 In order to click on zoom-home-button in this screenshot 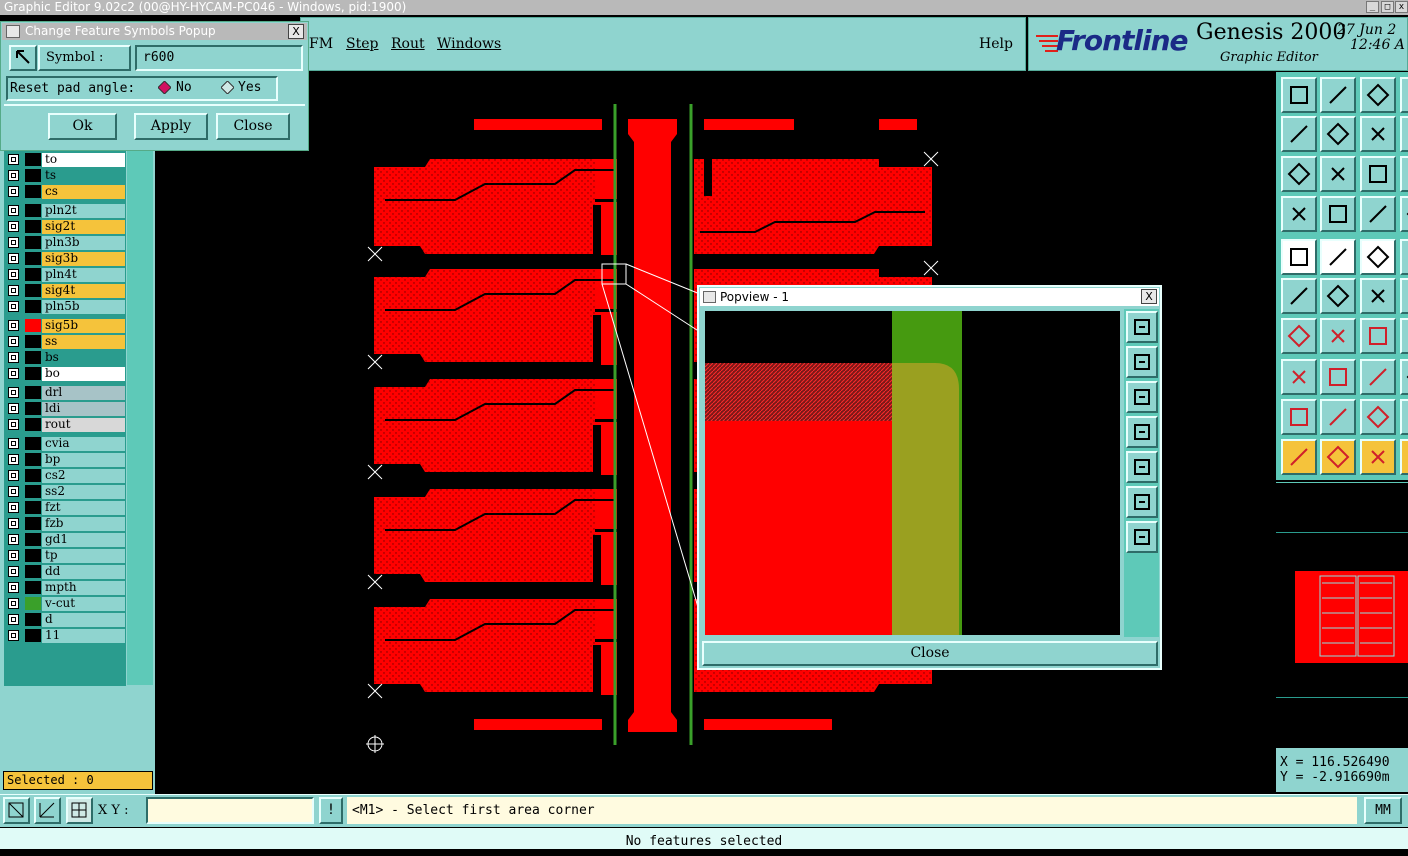, I will do `click(1299, 95)`.